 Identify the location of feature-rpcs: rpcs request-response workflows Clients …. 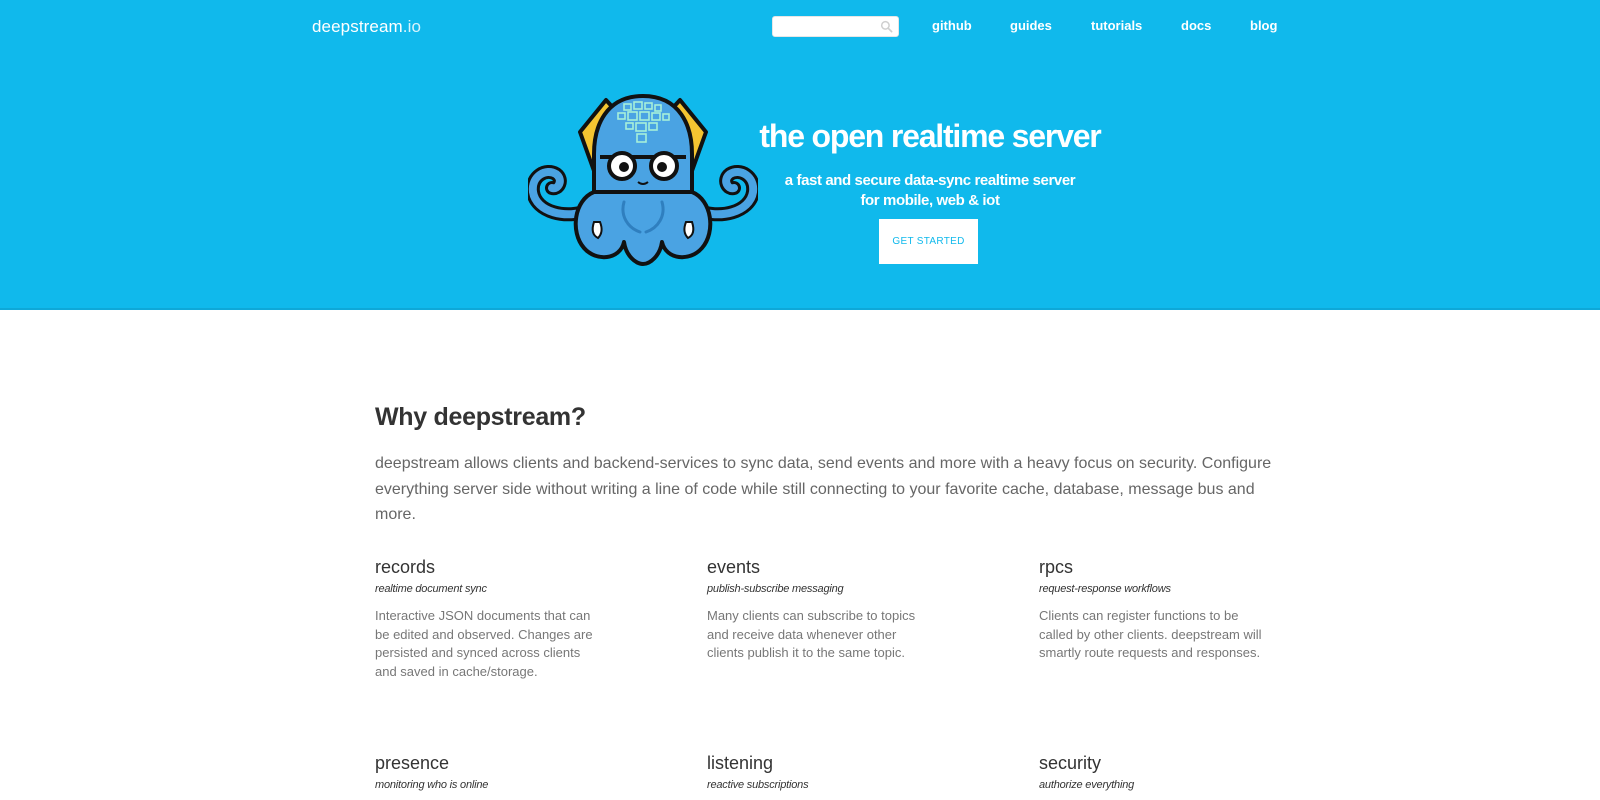
(1159, 609).